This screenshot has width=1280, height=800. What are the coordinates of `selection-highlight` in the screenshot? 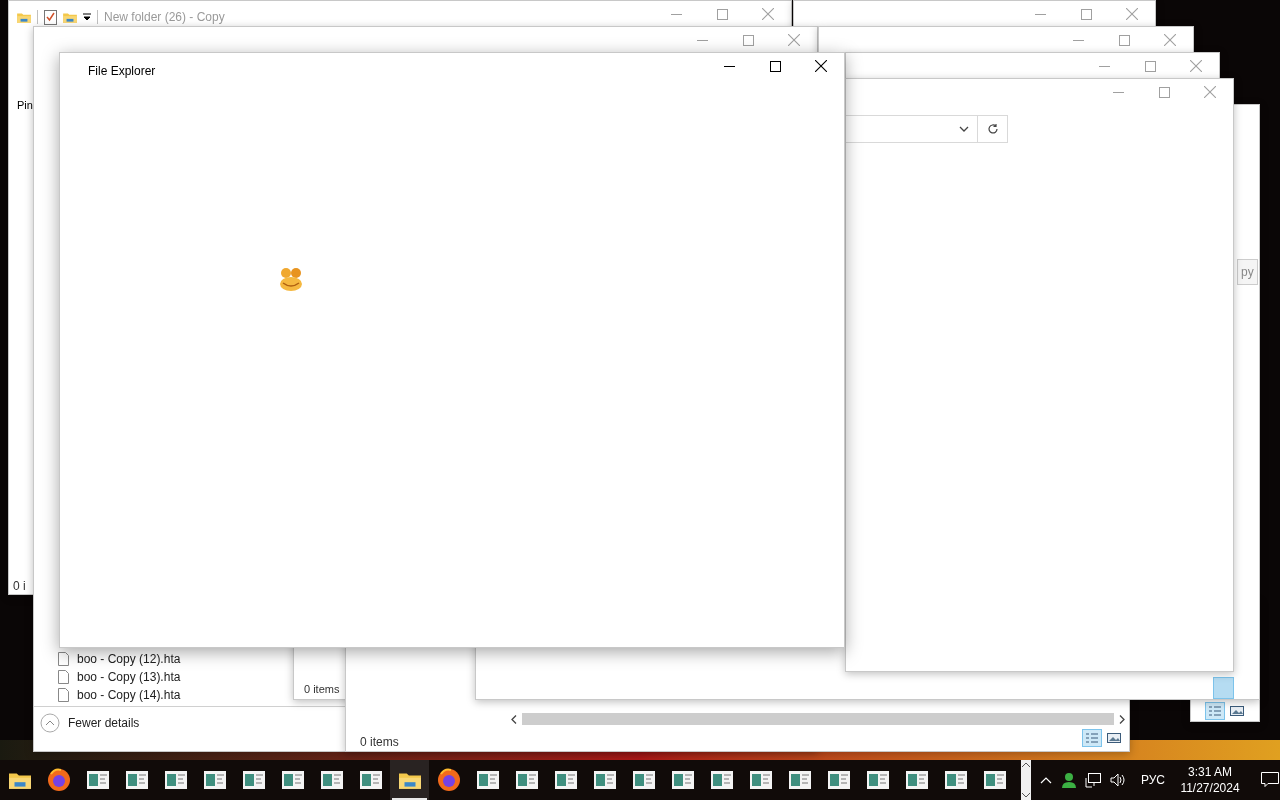 It's located at (1223, 688).